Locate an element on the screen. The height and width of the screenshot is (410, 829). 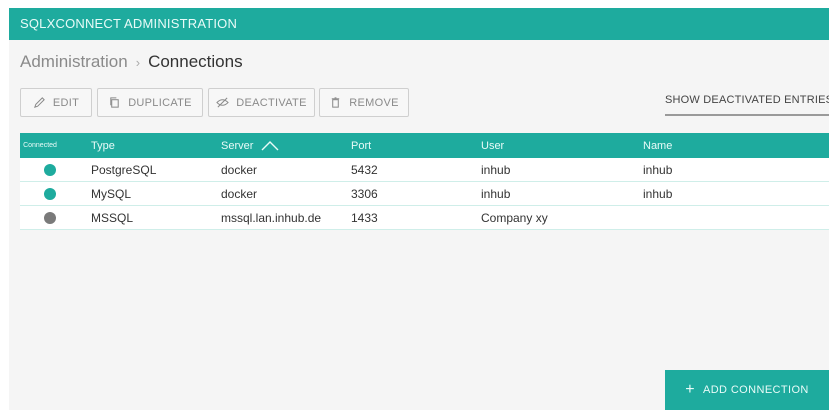
column-header-port: Port is located at coordinates (361, 146).